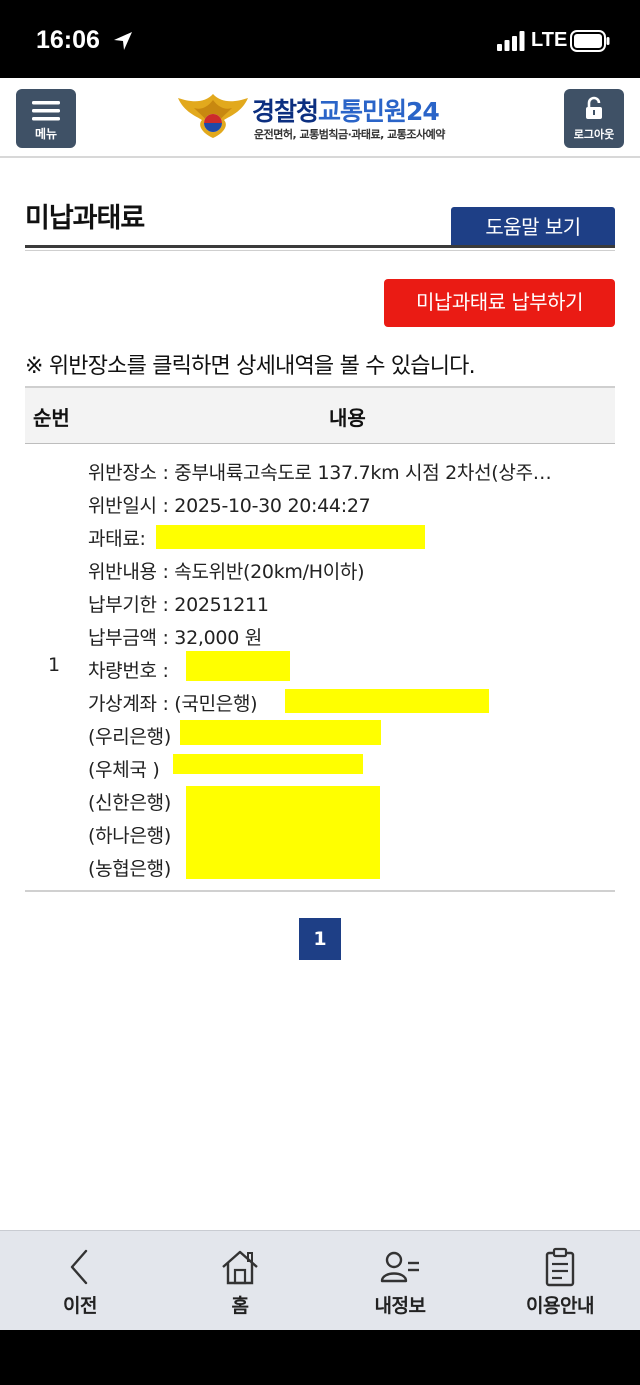  Describe the element at coordinates (533, 227) in the screenshot. I see `help-button: 도움말 보기` at that location.